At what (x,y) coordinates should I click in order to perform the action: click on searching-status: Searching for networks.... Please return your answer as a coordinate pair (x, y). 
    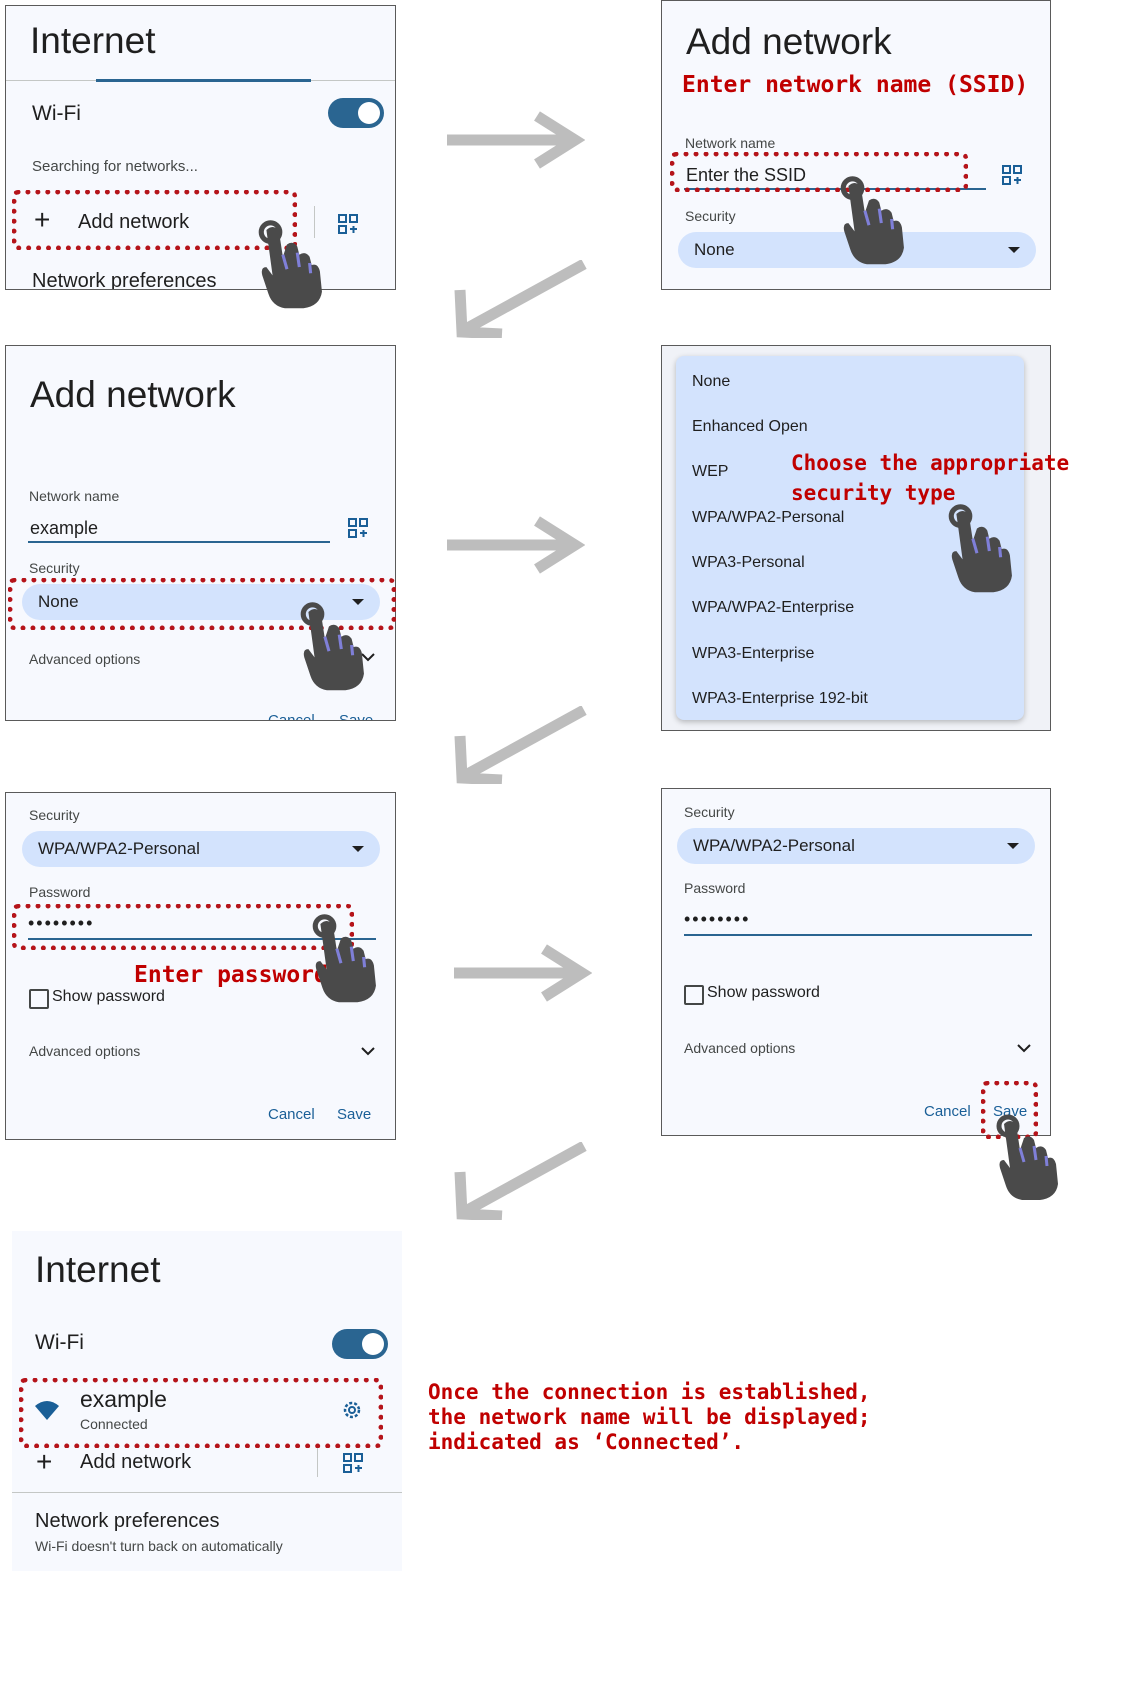
    Looking at the image, I should click on (115, 166).